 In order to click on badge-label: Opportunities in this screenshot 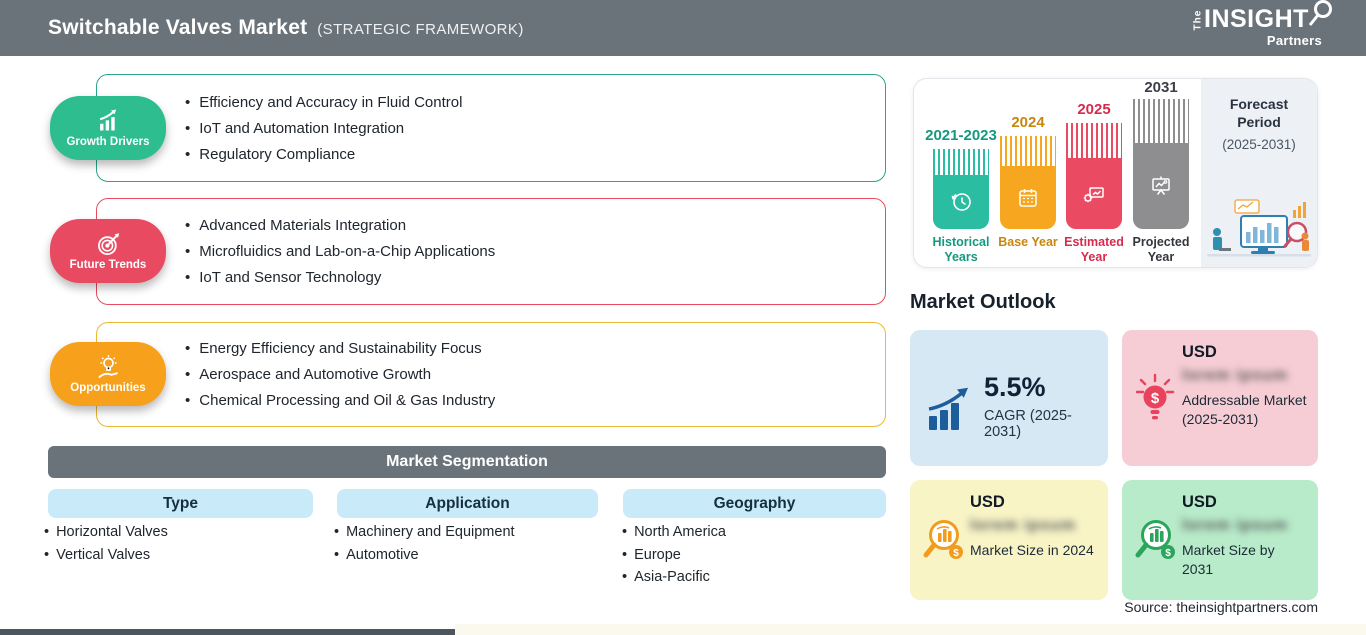, I will do `click(108, 388)`.